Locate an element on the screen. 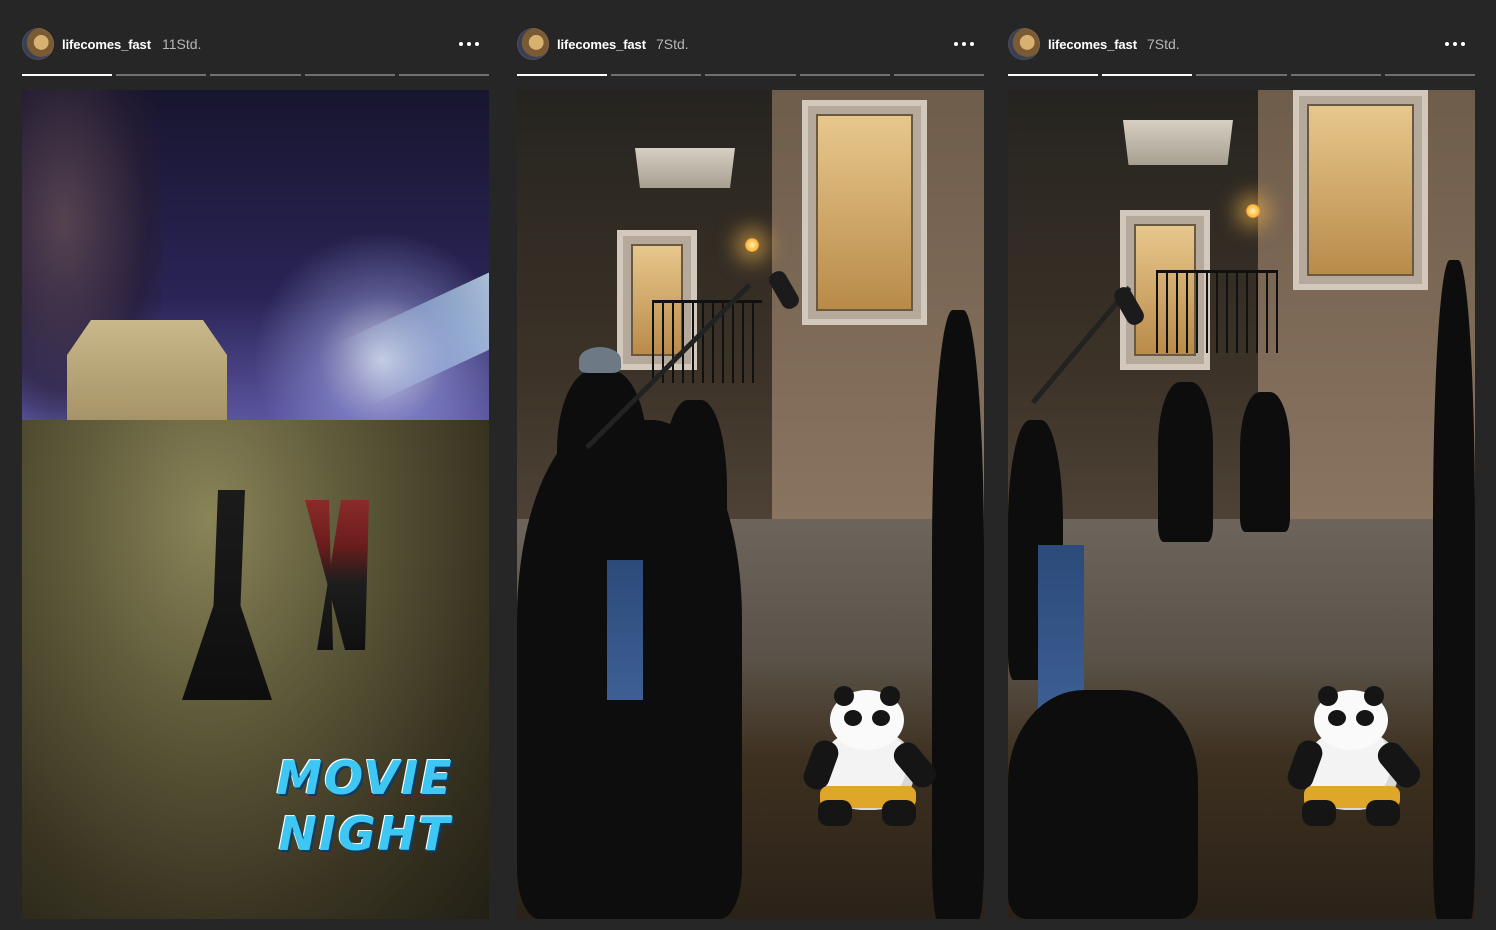 The height and width of the screenshot is (930, 1496). movie-night-sticker: MOVIE NIGHT is located at coordinates (365, 806).